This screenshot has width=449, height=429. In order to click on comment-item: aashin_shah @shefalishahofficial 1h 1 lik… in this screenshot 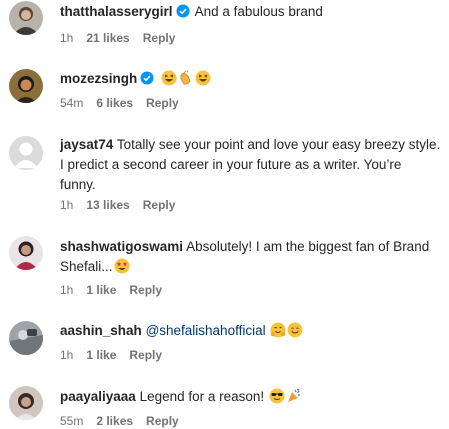, I will do `click(224, 343)`.